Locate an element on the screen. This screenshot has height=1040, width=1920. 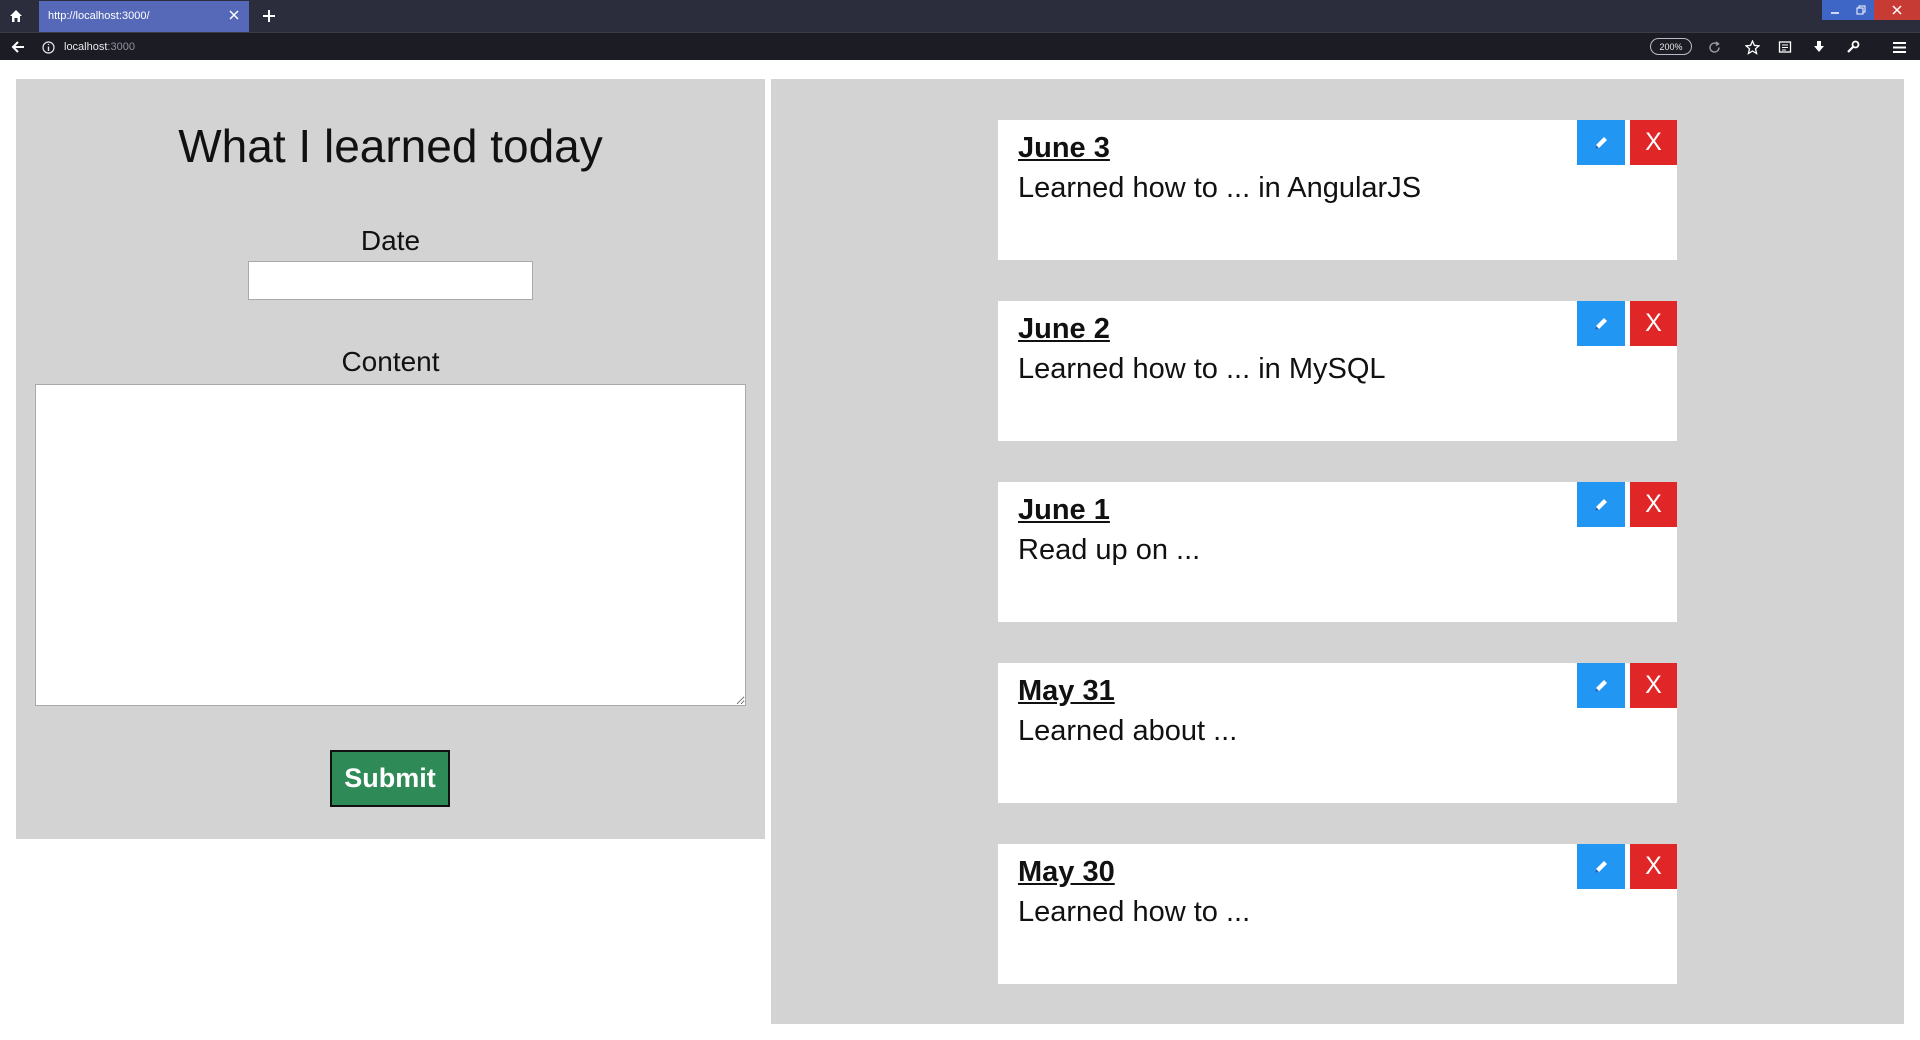
home-button is located at coordinates (16, 16).